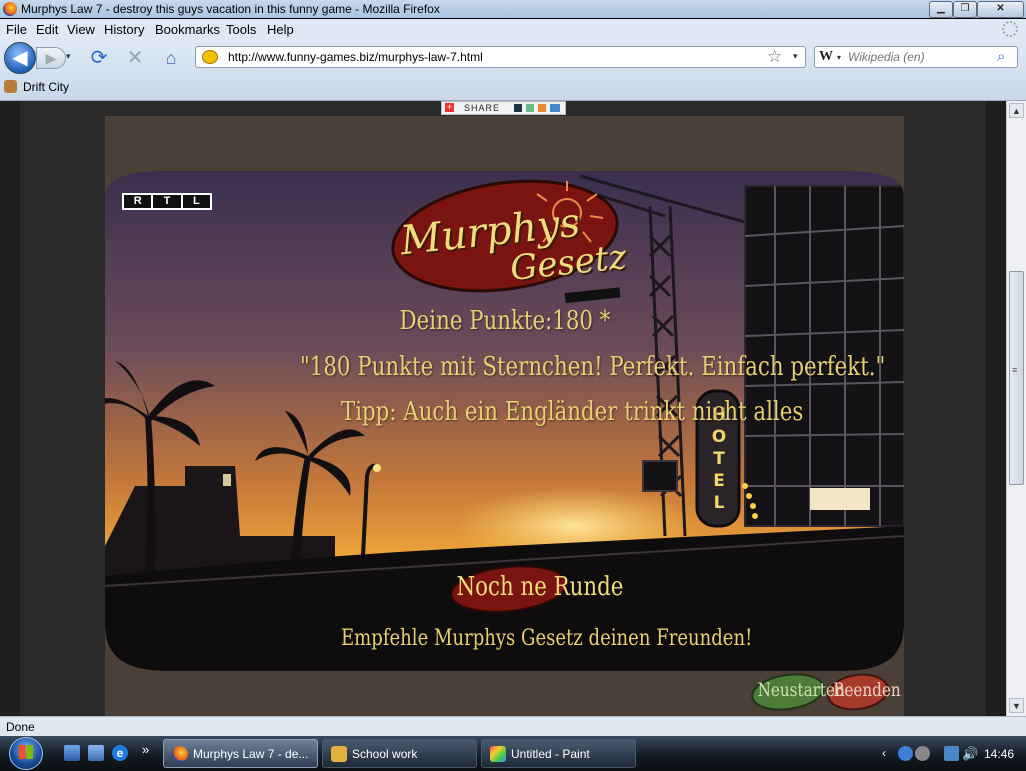 This screenshot has height=771, width=1026. I want to click on home-button: ⌂, so click(171, 58).